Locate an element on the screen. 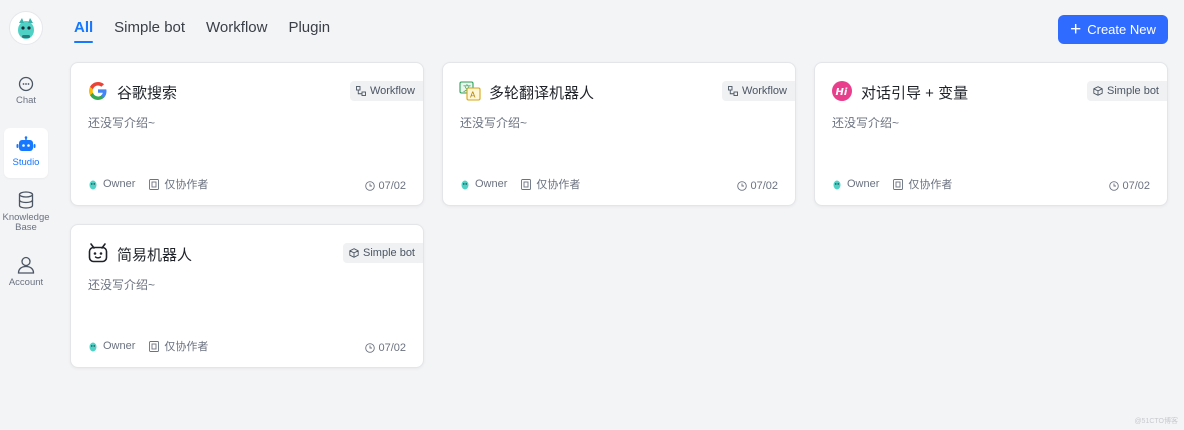 This screenshot has height=430, width=1184. create-new-label: Create New is located at coordinates (1121, 29).